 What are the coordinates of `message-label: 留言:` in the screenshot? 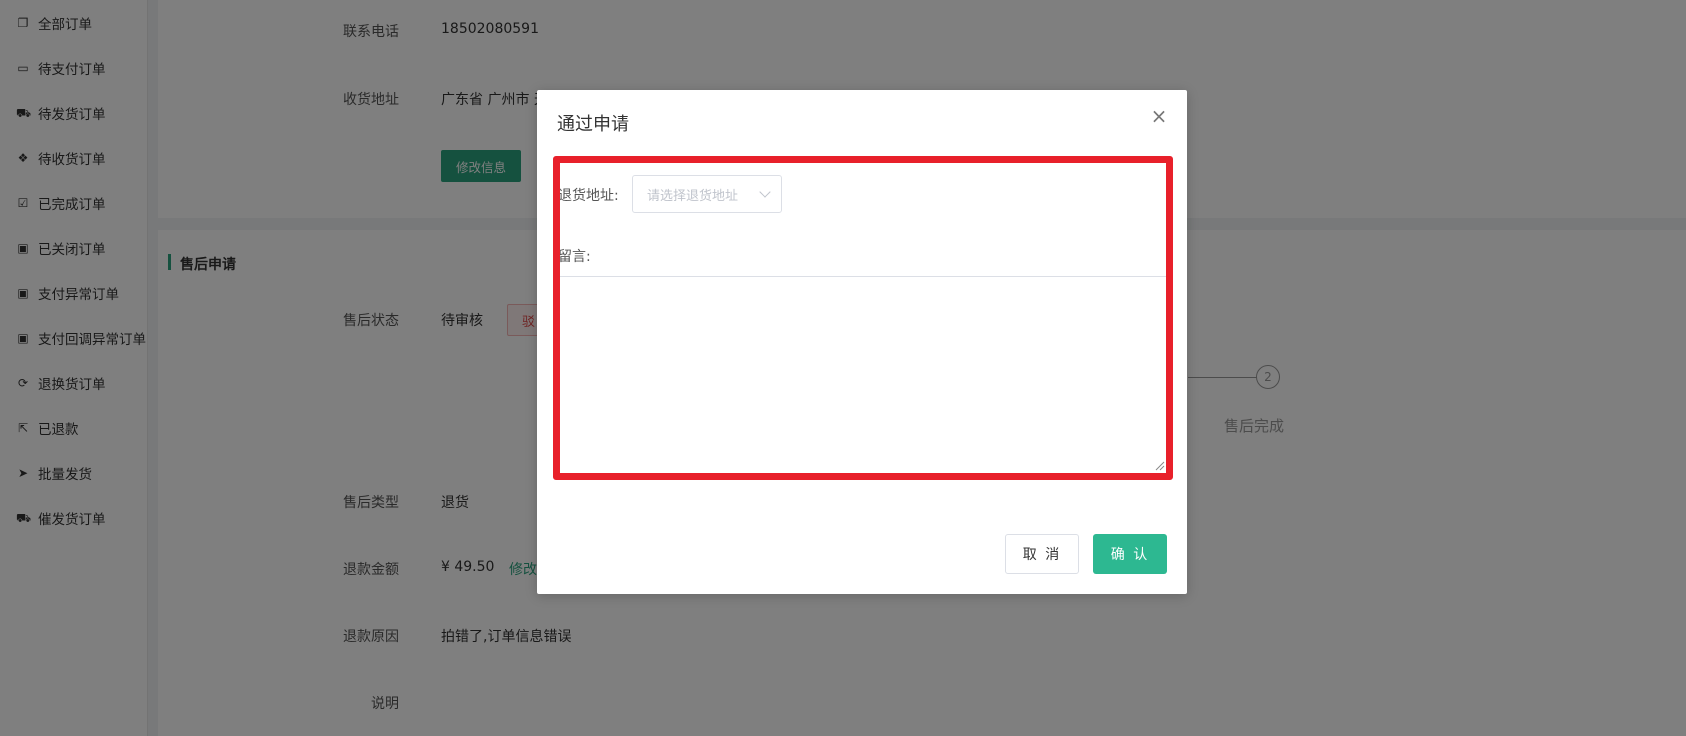 It's located at (574, 257).